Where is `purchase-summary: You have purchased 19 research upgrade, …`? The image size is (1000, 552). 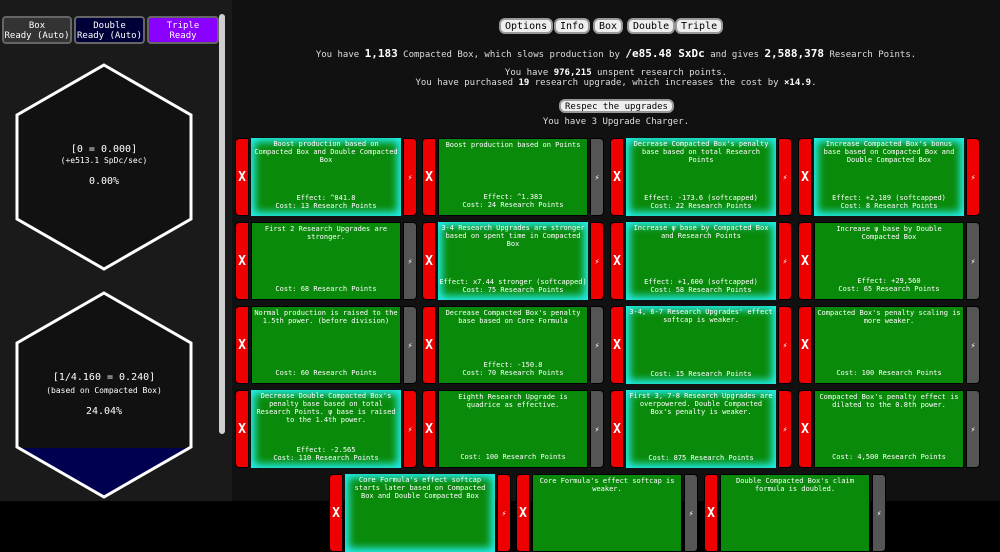 purchase-summary: You have purchased 19 research upgrade, … is located at coordinates (616, 83).